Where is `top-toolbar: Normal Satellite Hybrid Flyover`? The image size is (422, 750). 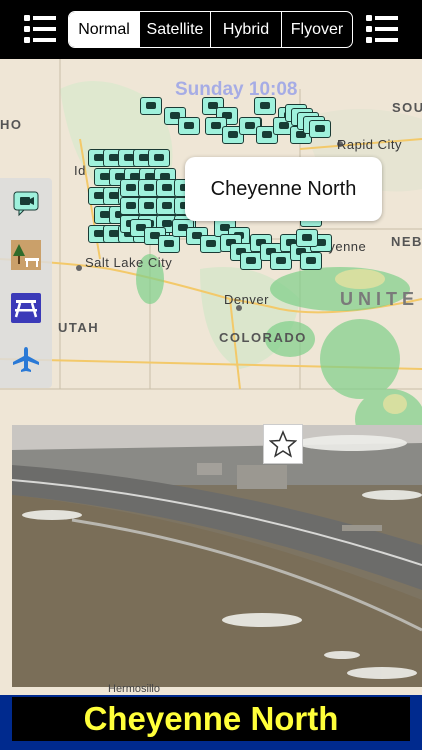
top-toolbar: Normal Satellite Hybrid Flyover is located at coordinates (211, 29).